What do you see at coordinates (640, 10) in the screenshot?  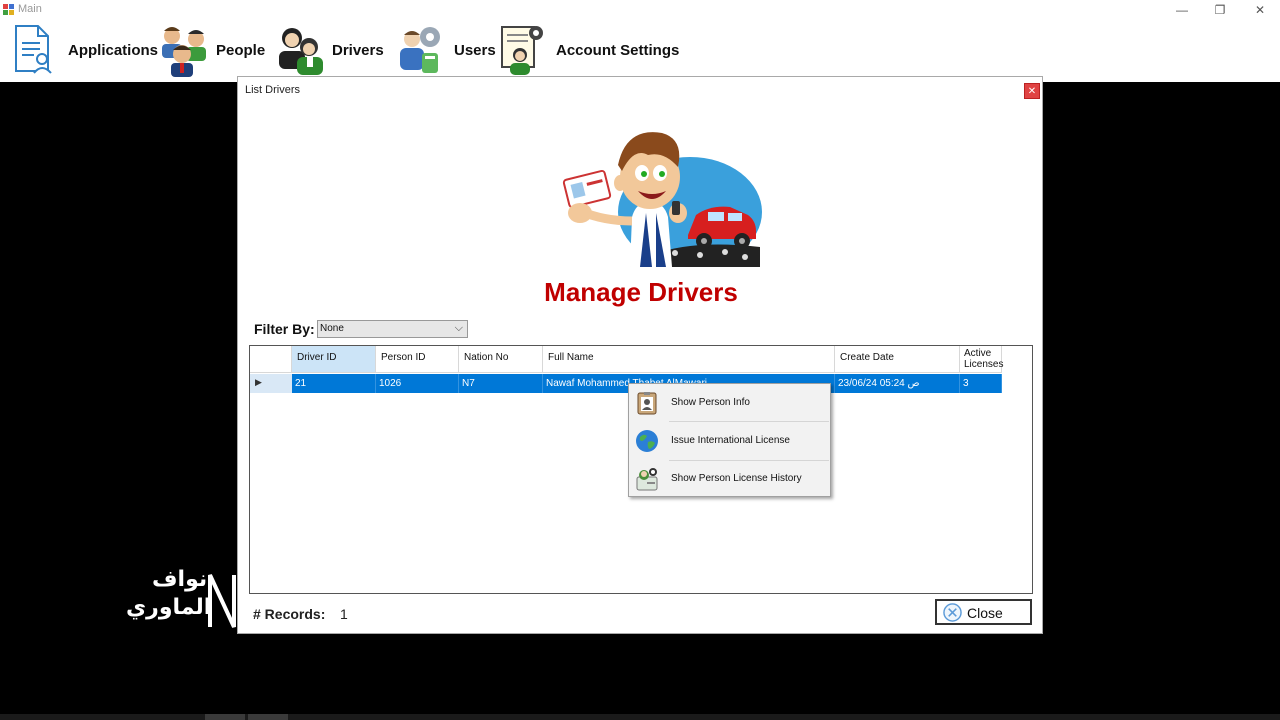 I see `main-title-bar: Main — ❐ ✕` at bounding box center [640, 10].